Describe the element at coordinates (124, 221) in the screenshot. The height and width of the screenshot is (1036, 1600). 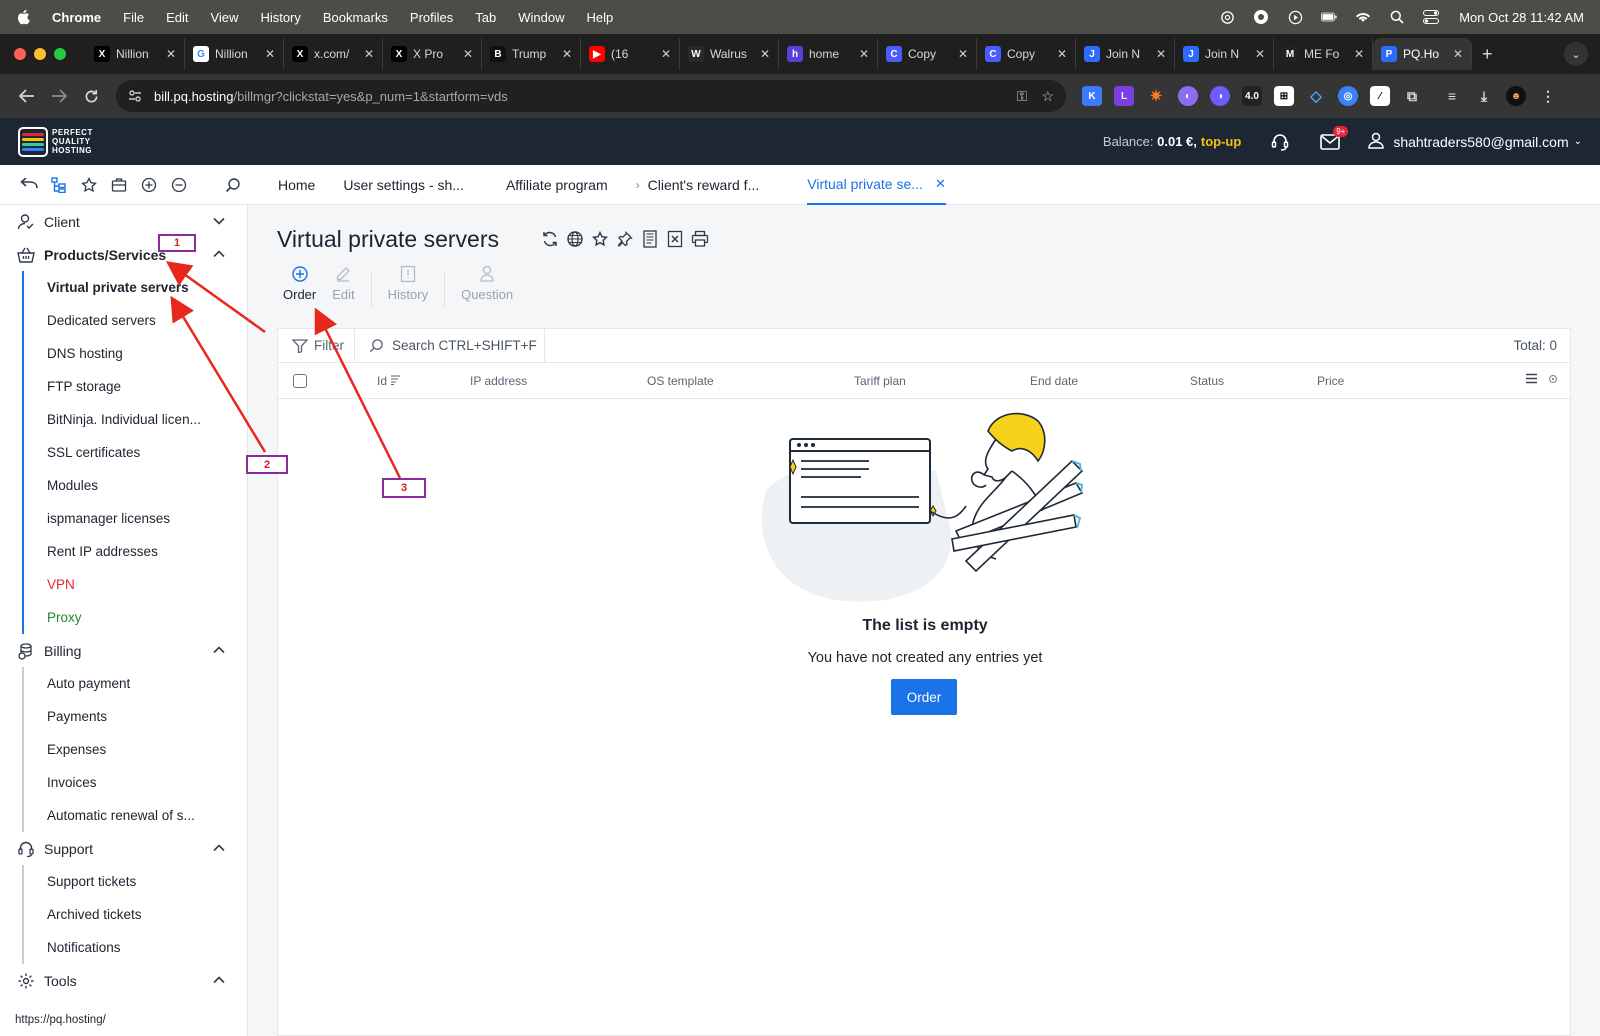
I see `sidebar-section-client: Client` at that location.